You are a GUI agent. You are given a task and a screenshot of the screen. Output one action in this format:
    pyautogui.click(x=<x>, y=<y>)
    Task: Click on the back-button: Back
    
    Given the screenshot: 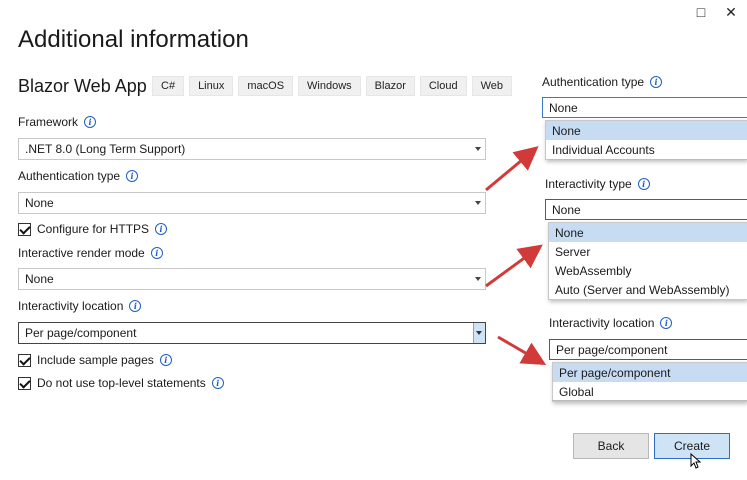 What is the action you would take?
    pyautogui.click(x=611, y=446)
    